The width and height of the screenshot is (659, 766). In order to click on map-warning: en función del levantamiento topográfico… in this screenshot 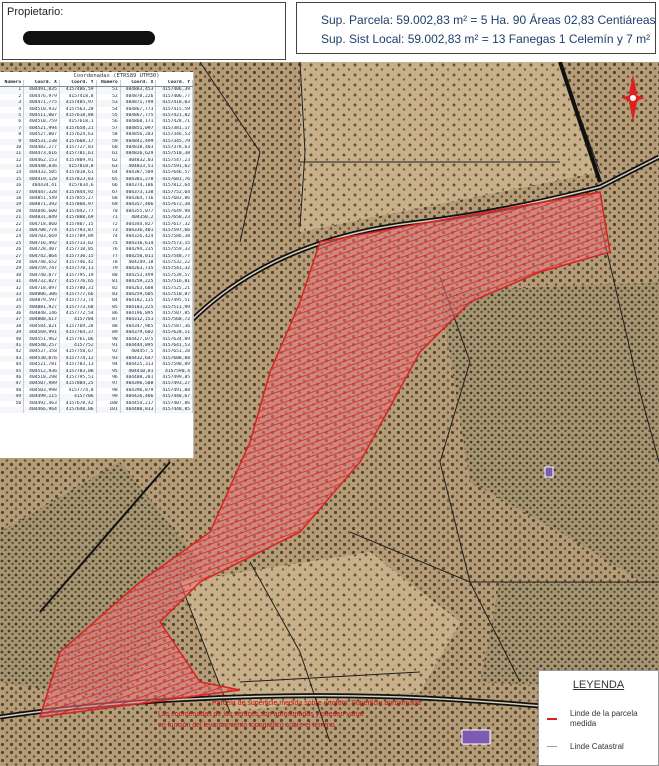, I will do `click(247, 725)`.